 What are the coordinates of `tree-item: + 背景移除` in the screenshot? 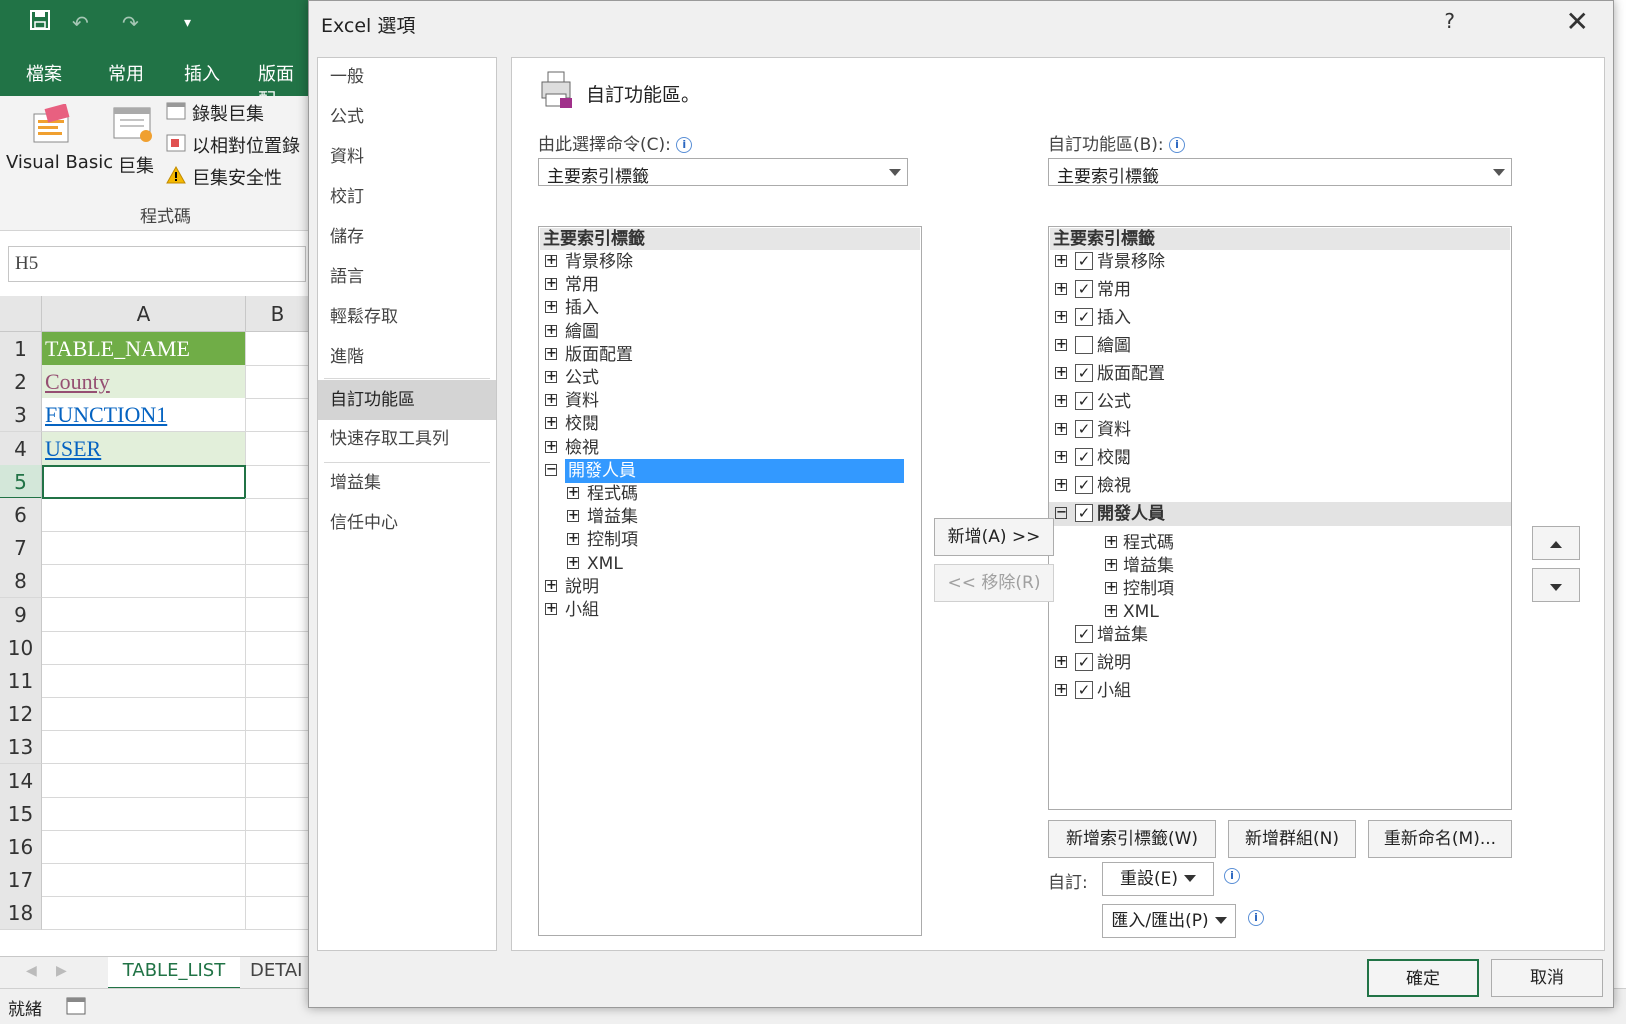 It's located at (730, 262).